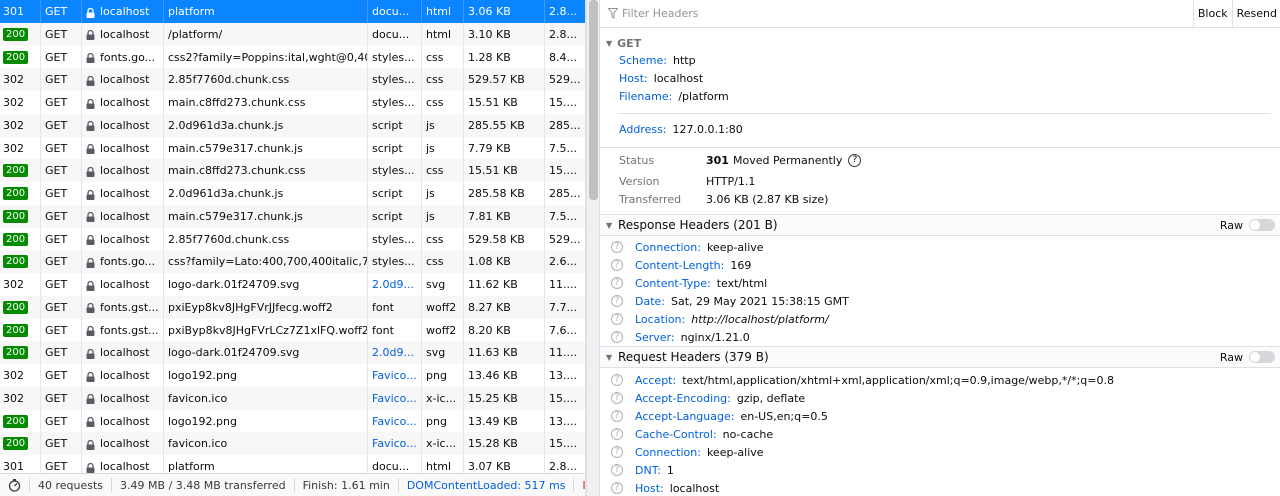 This screenshot has width=1280, height=496. I want to click on header-row: ? Server: nginx/1.21.0, so click(940, 337).